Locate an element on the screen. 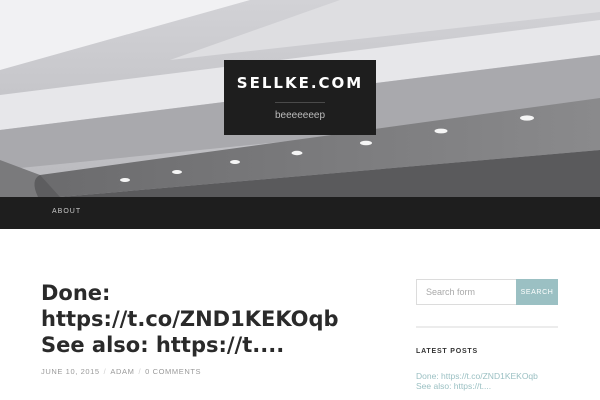 The width and height of the screenshot is (600, 400). recent-post-line: Done: https://t.co/ZND1KEKOqb is located at coordinates (491, 376).